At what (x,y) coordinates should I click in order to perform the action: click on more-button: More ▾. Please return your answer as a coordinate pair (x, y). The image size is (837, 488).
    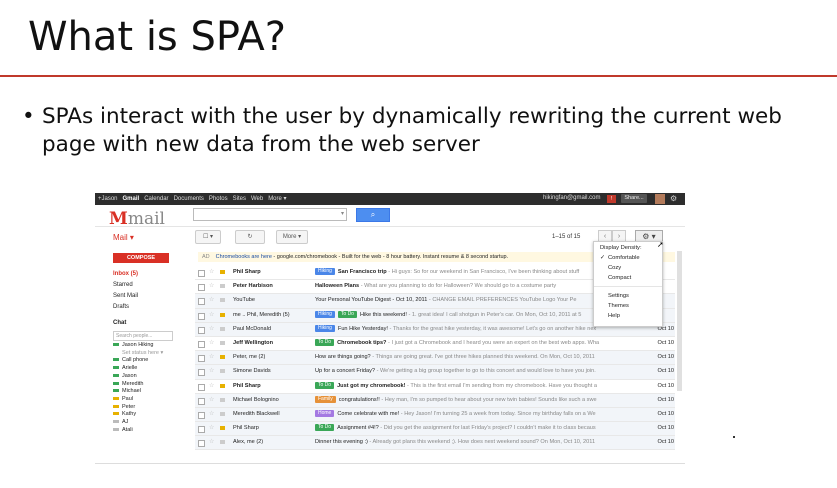
    Looking at the image, I should click on (292, 237).